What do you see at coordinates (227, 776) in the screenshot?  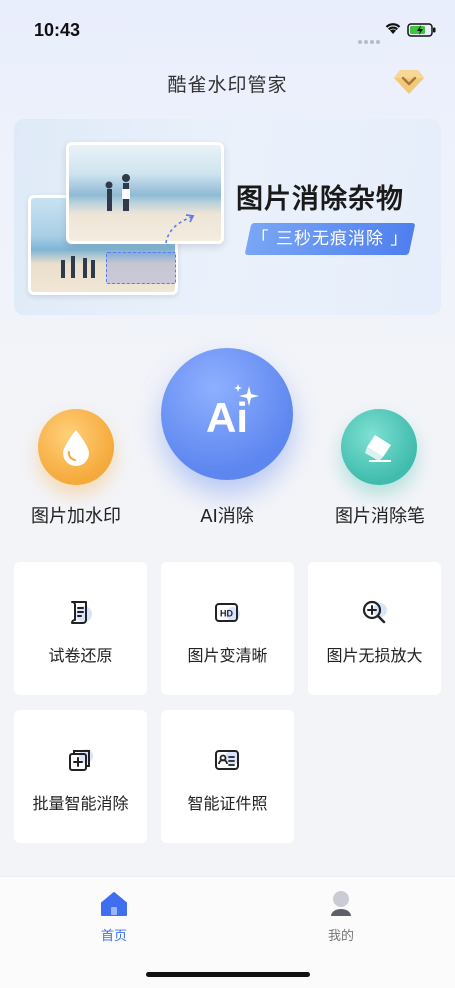 I see `card-id-photo: 智能证件照` at bounding box center [227, 776].